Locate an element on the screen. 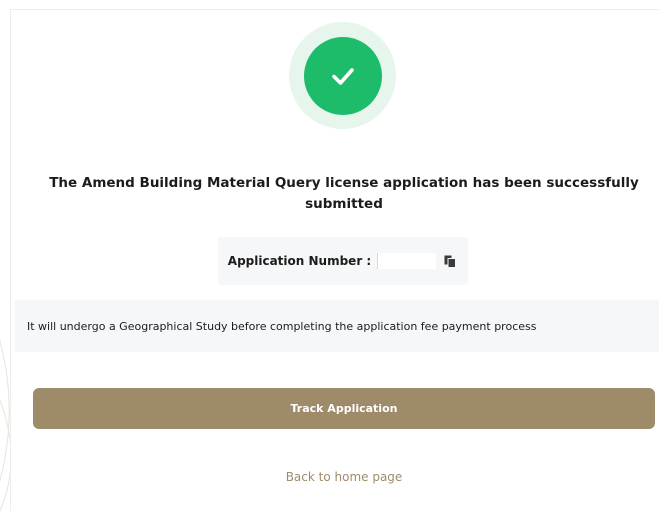  application-number-box: Application Number : is located at coordinates (343, 261).